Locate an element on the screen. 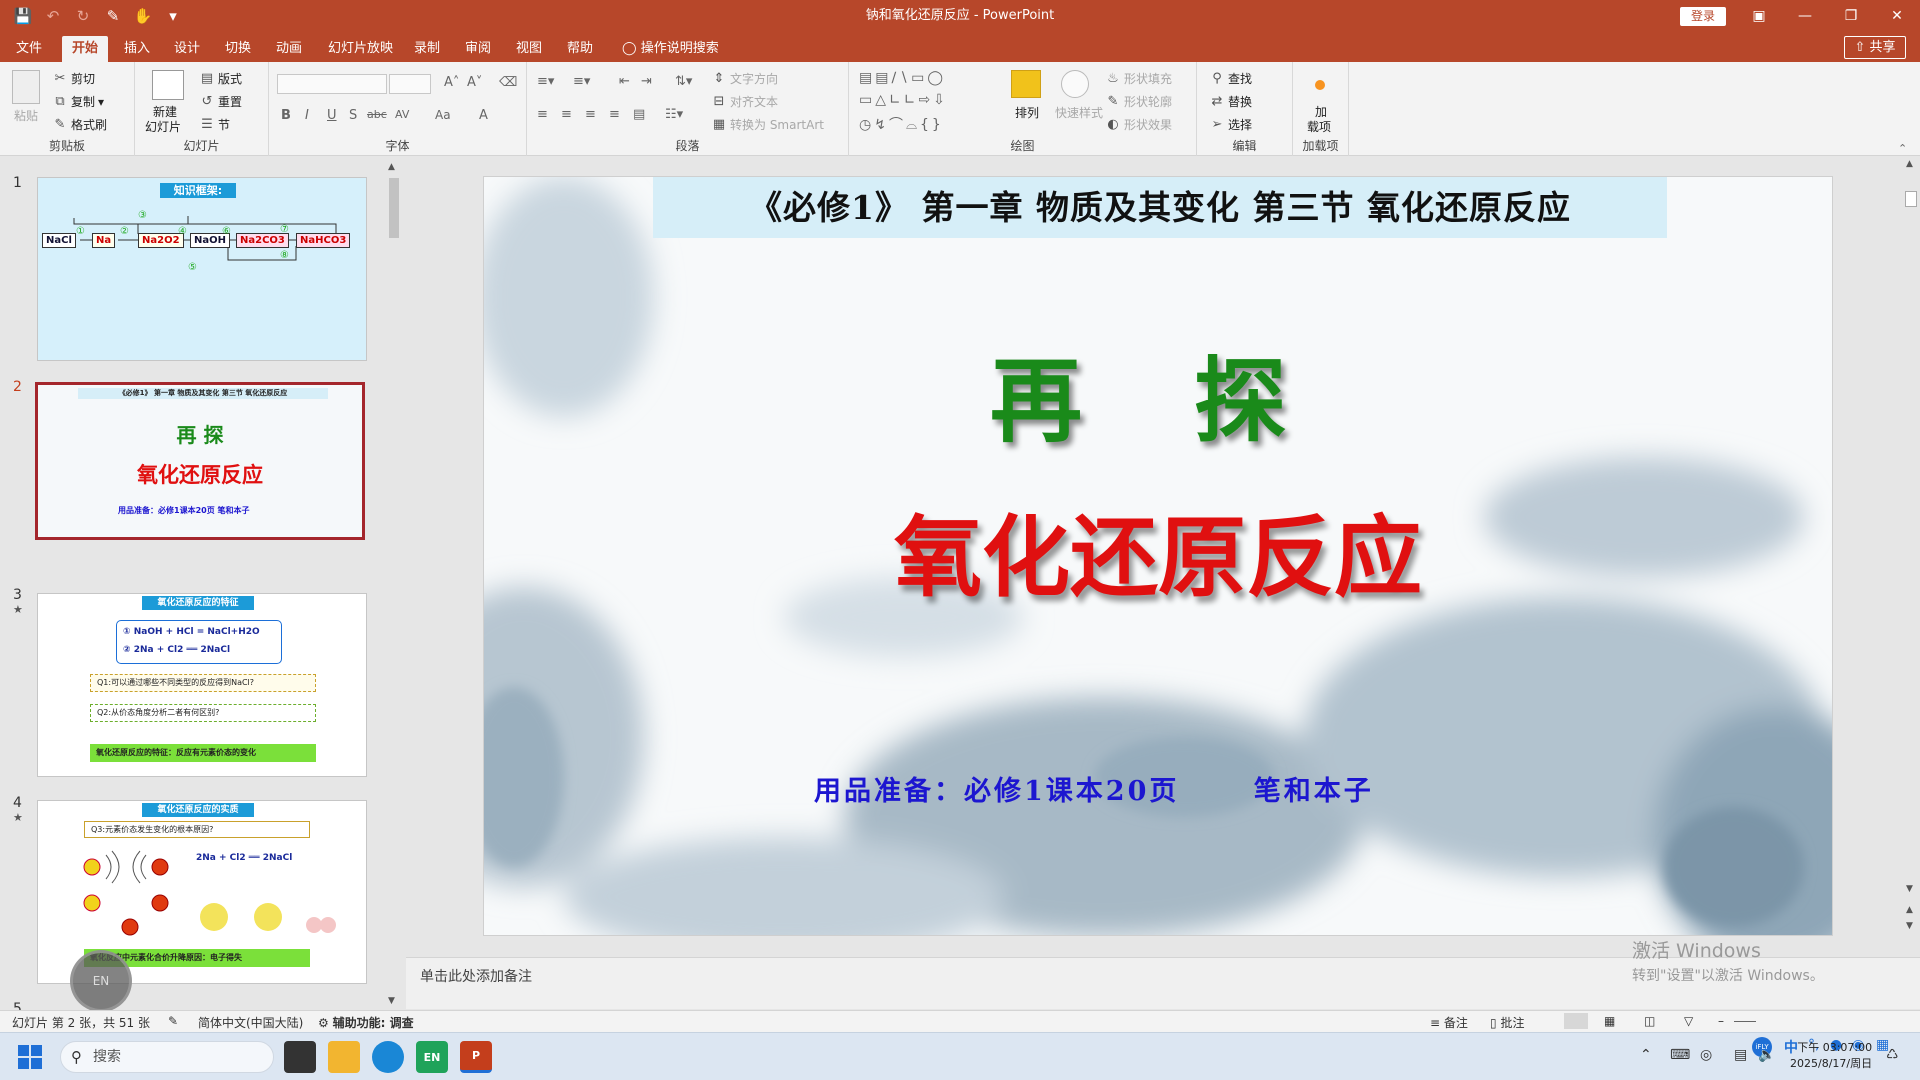 This screenshot has height=1080, width=1920. reading-view-icon: ◫ is located at coordinates (1649, 1021).